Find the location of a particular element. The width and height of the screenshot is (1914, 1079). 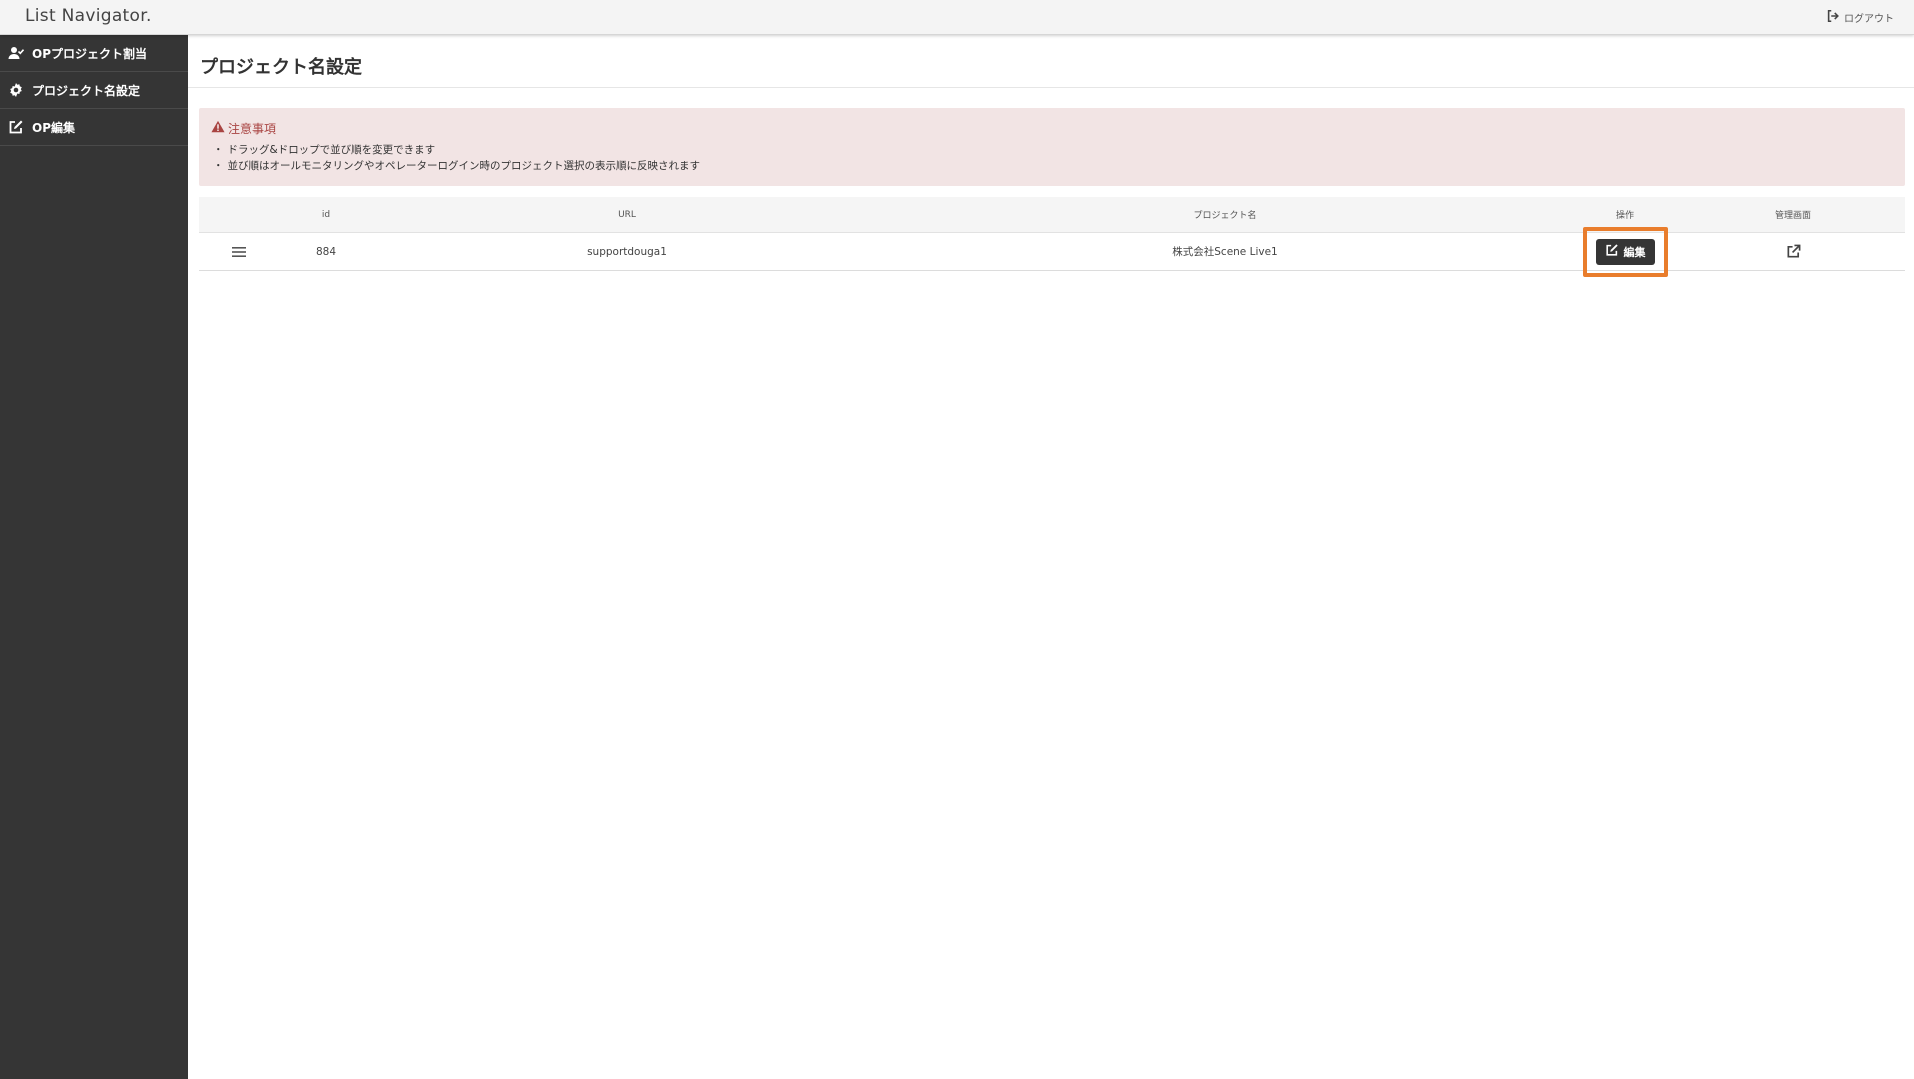

notice-heading: 注意事項 is located at coordinates (1052, 128).